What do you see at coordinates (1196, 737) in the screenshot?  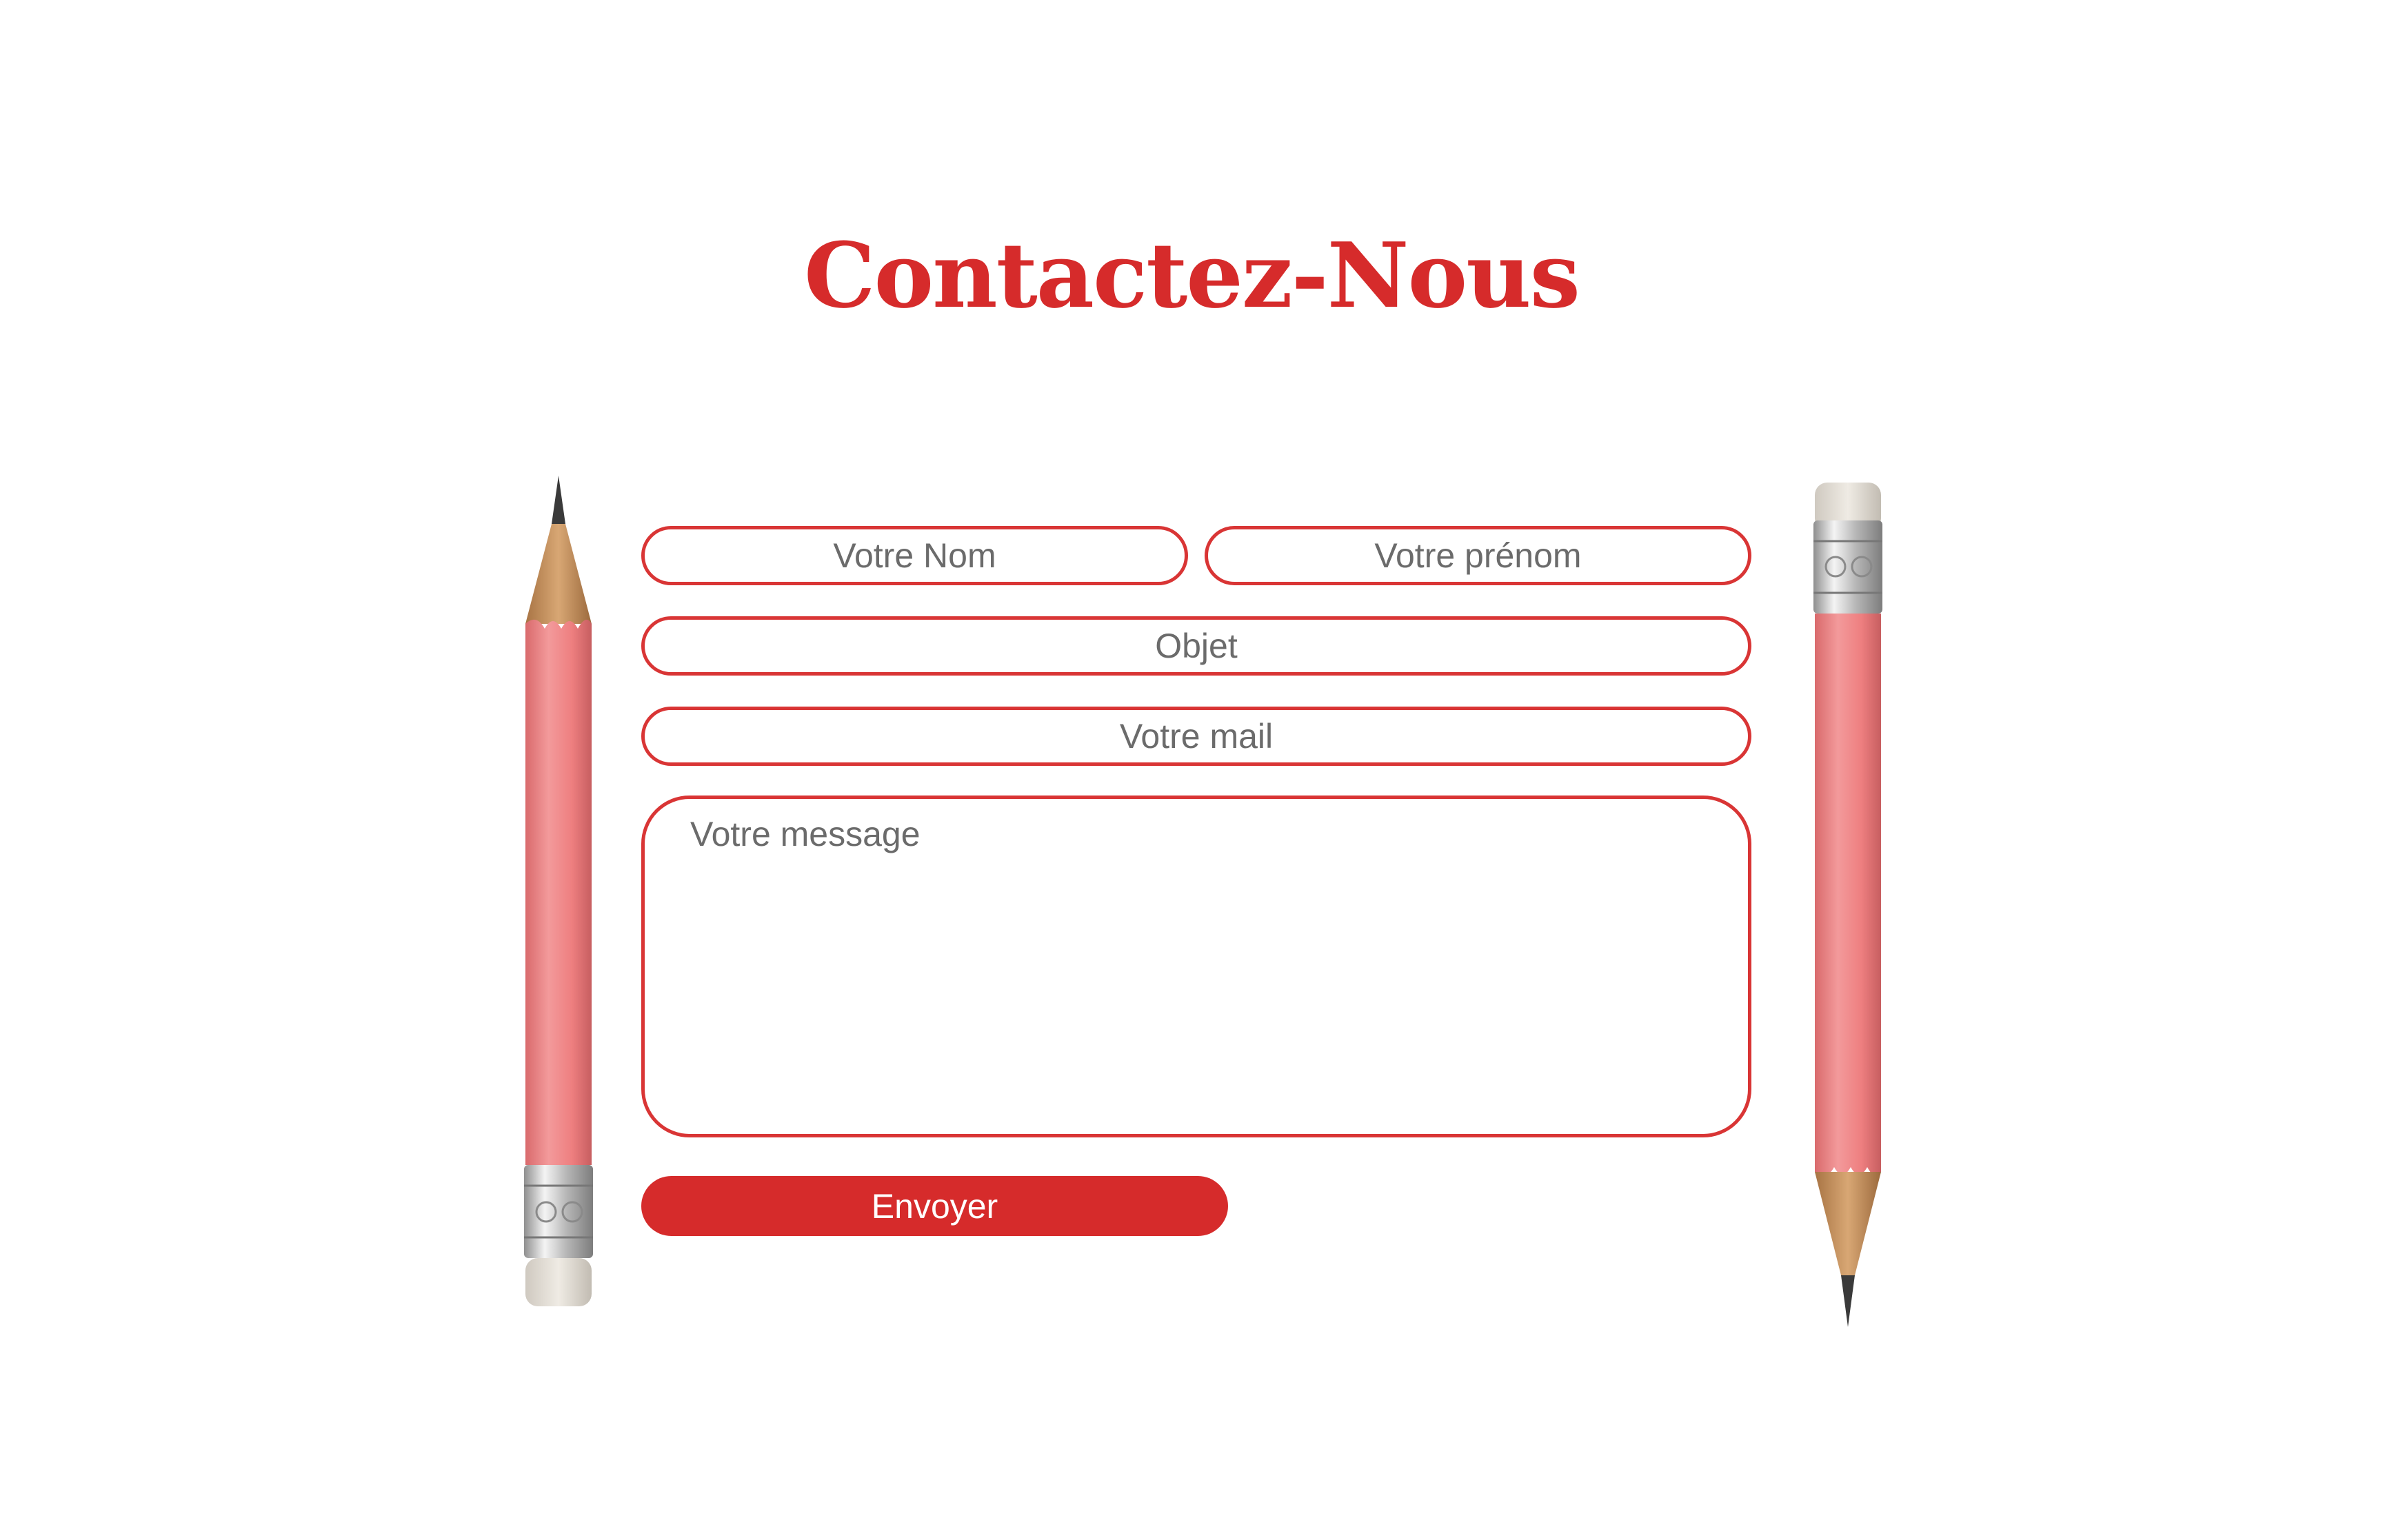 I see `mail-input` at bounding box center [1196, 737].